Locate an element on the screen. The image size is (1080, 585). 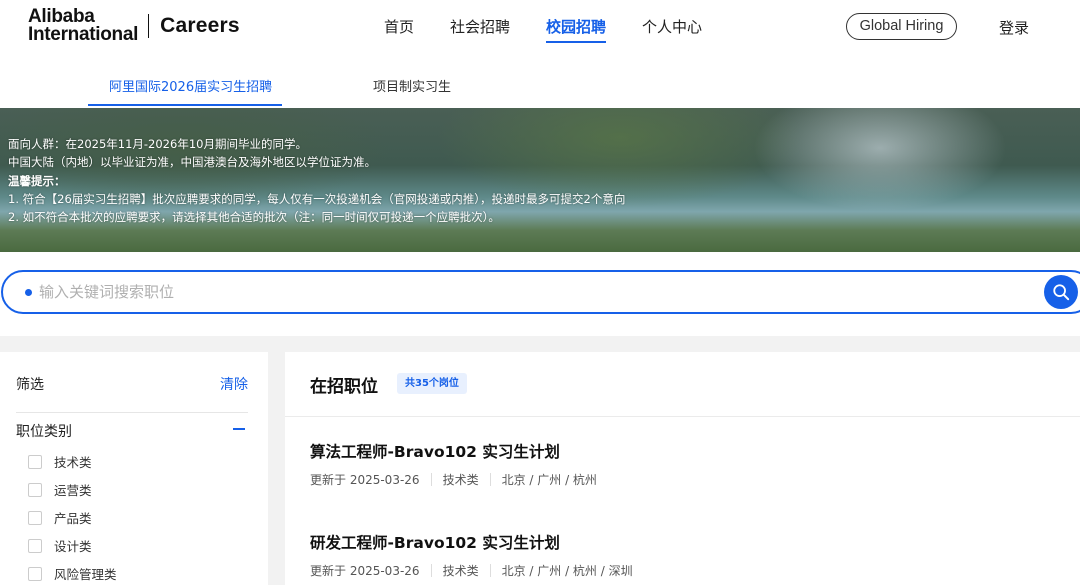
nav-home: 首页 is located at coordinates (399, 30).